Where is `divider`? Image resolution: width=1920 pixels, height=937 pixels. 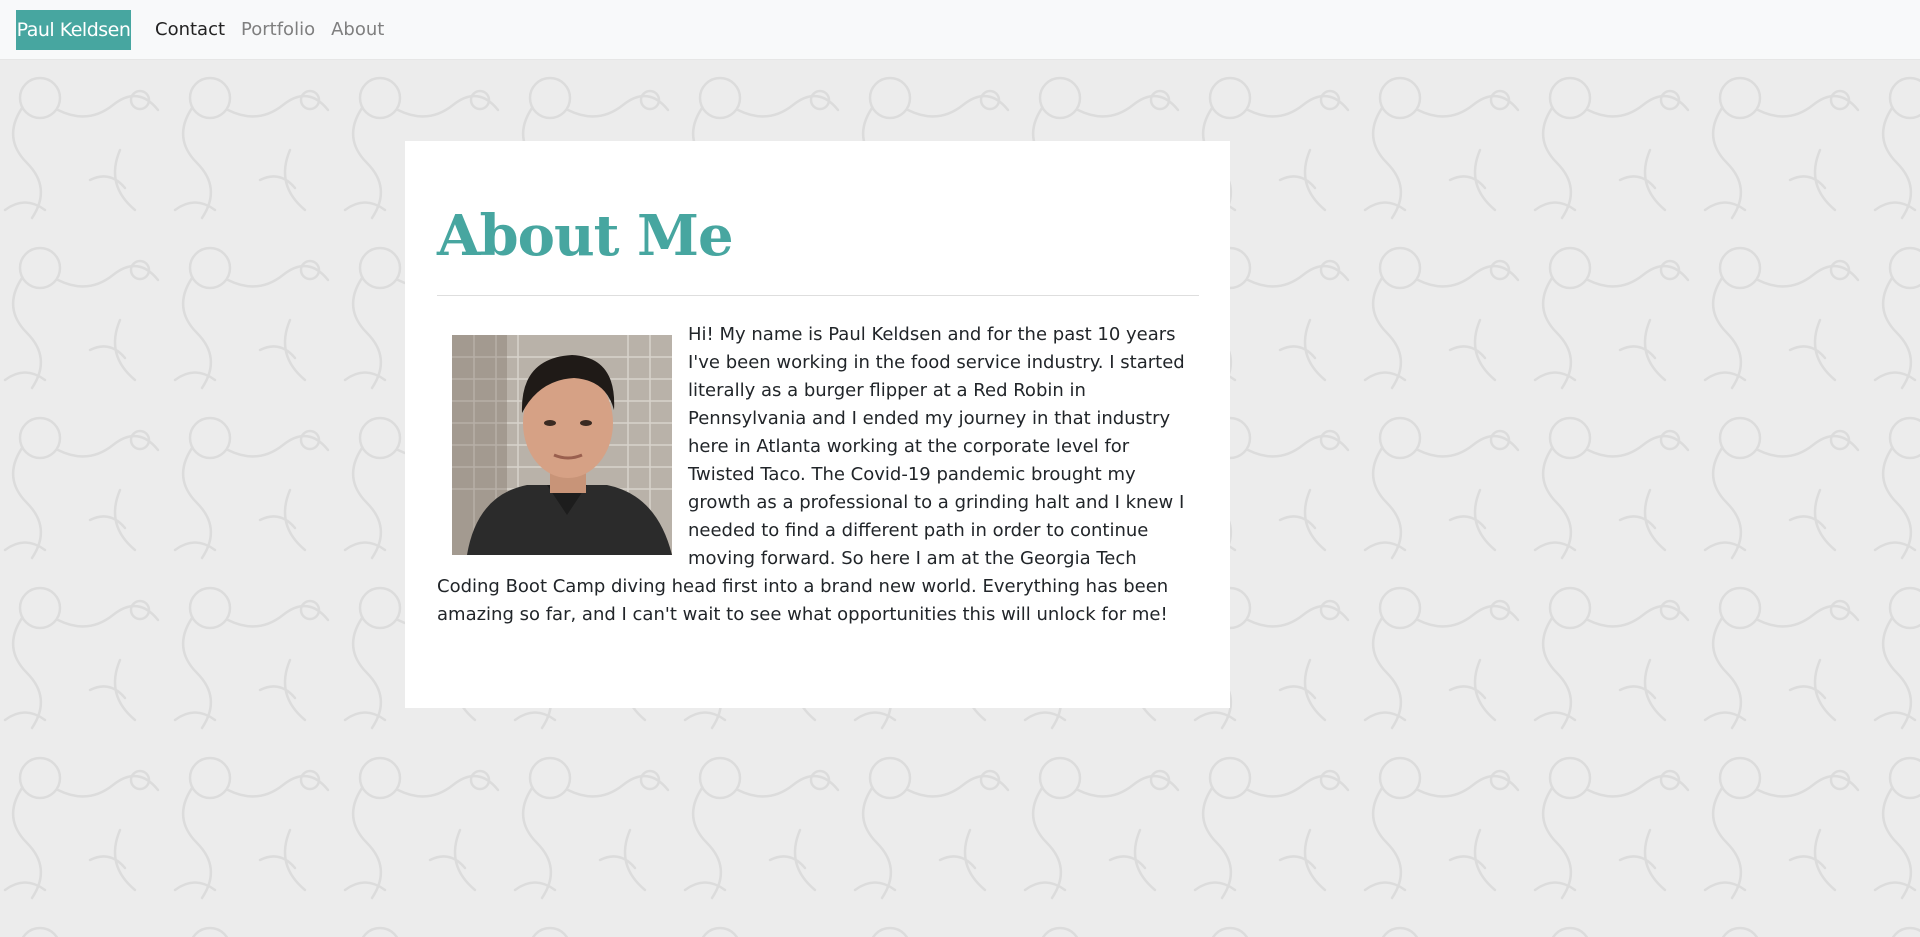 divider is located at coordinates (818, 295).